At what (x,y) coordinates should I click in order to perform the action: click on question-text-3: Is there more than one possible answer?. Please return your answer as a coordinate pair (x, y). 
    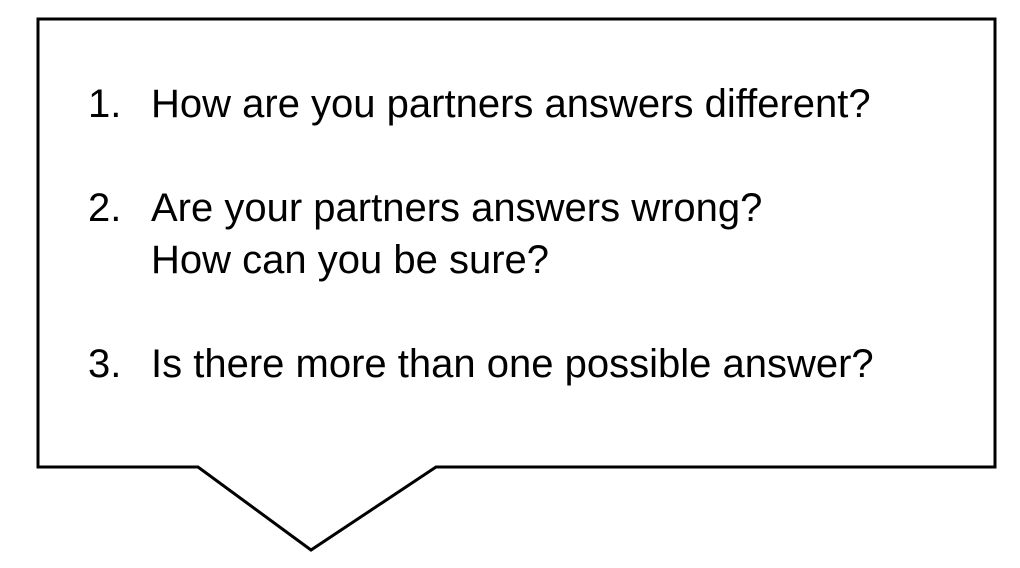
    Looking at the image, I should click on (512, 364).